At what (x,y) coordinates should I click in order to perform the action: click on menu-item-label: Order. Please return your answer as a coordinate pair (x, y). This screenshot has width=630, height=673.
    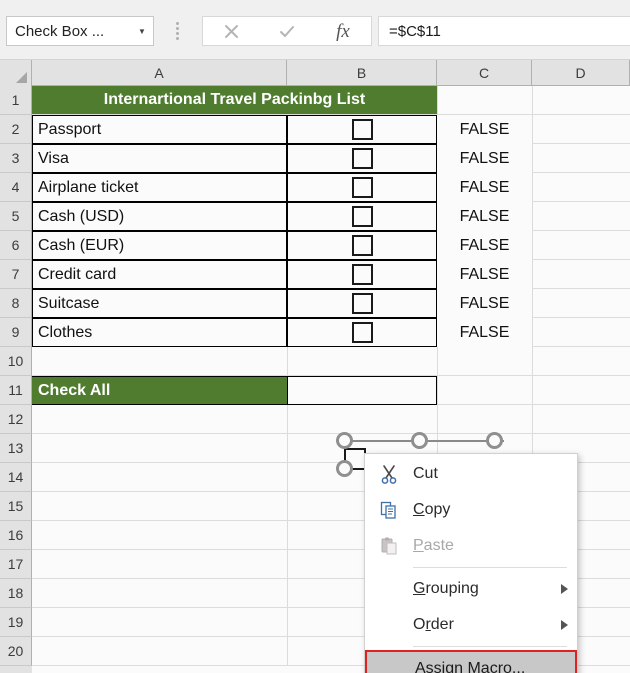
    Looking at the image, I should click on (433, 624).